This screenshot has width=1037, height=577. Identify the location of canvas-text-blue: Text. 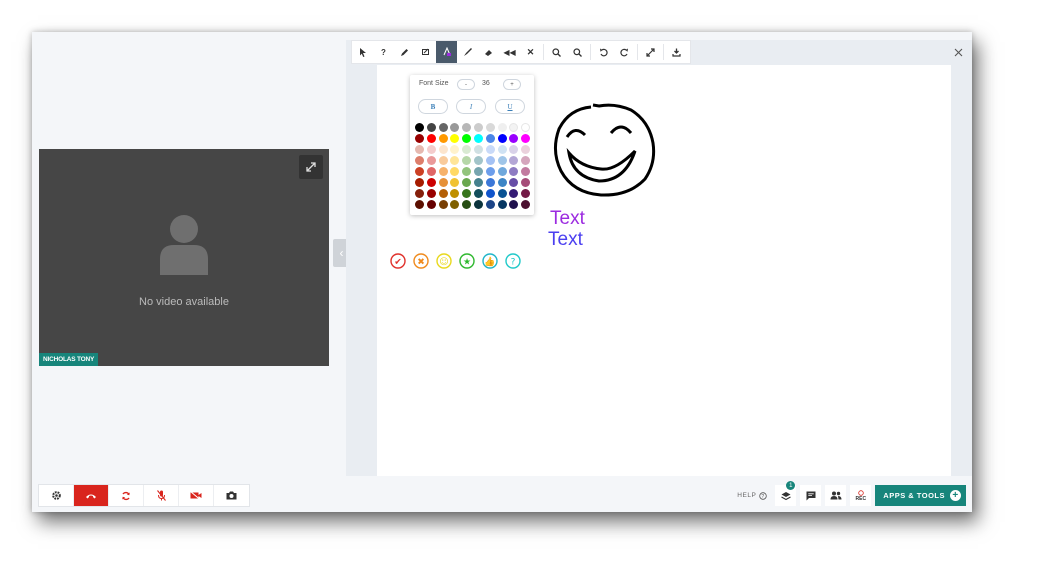
(565, 240).